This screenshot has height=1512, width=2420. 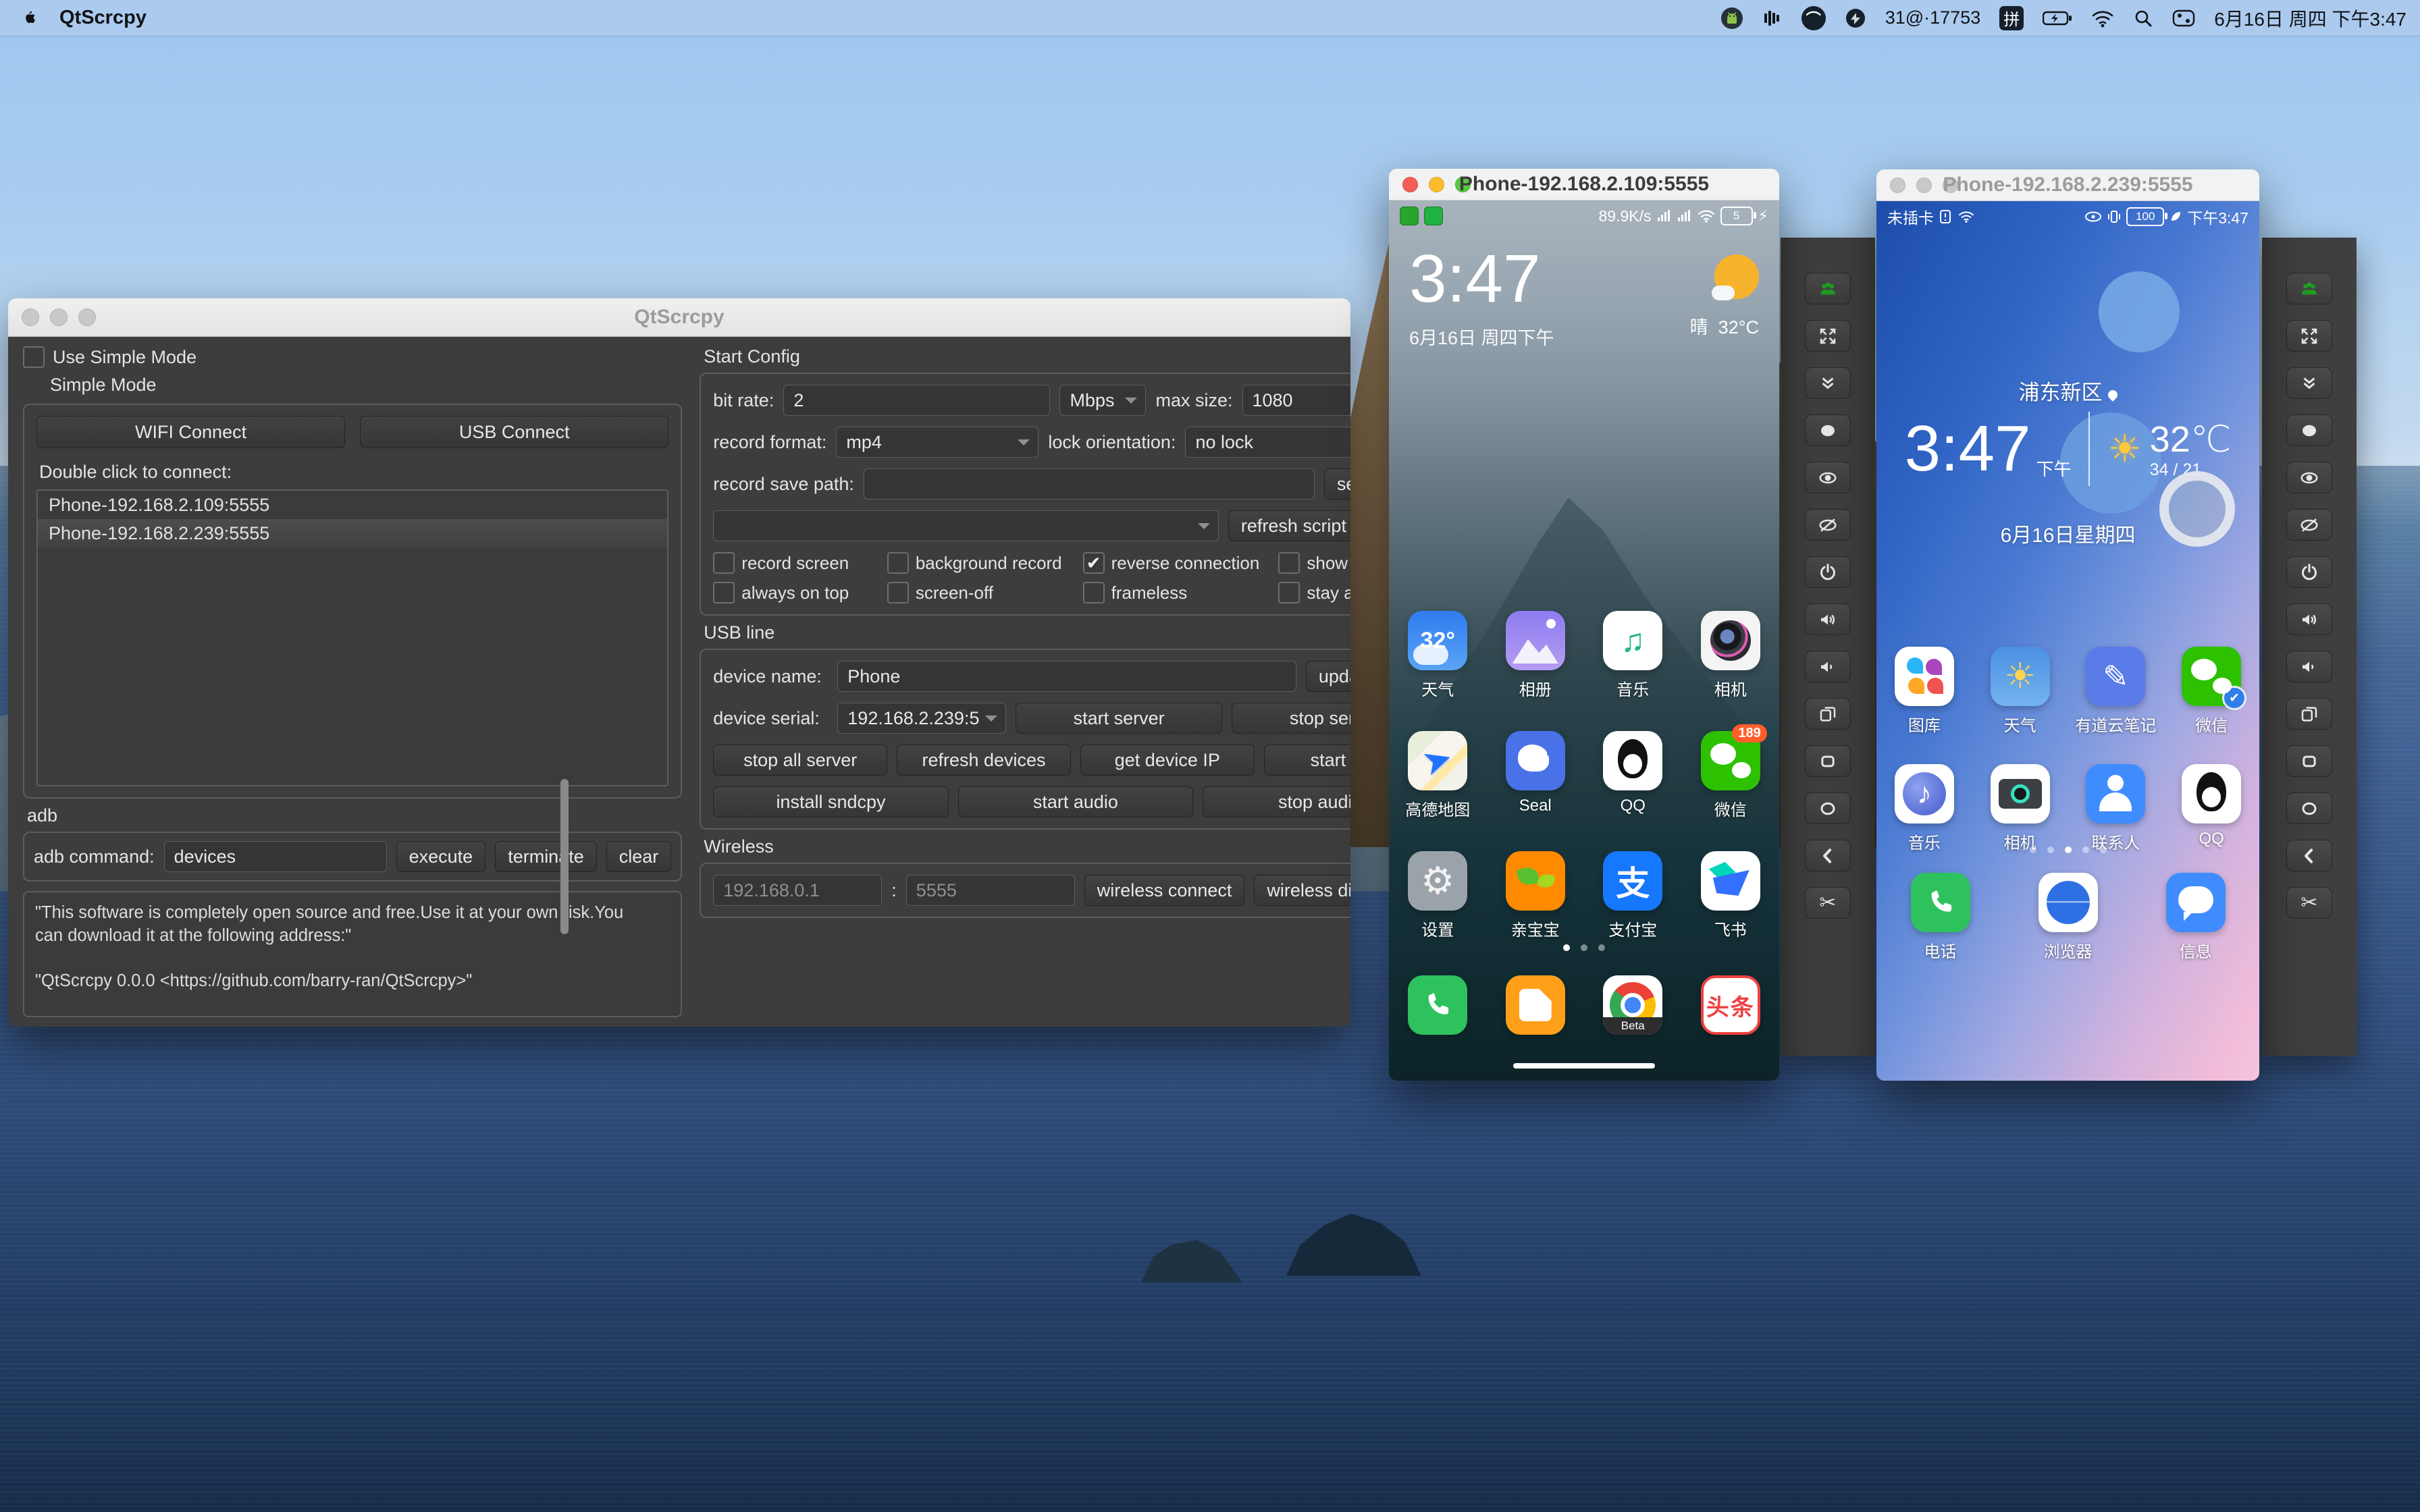 I want to click on always-on-top-checkbox, so click(x=724, y=592).